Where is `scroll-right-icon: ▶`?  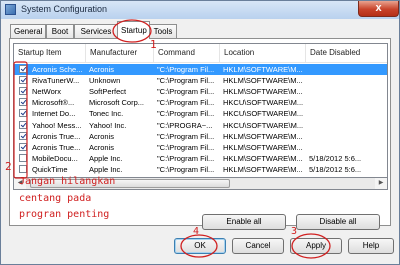 scroll-right-icon: ▶ is located at coordinates (381, 183).